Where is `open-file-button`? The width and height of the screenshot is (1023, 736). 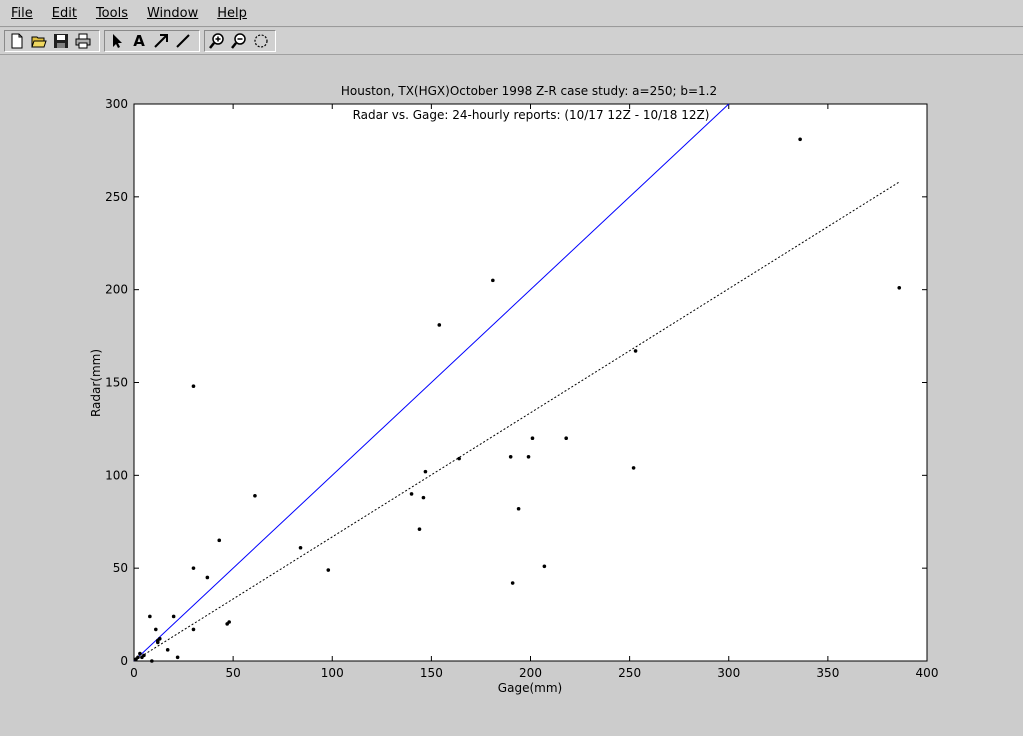 open-file-button is located at coordinates (39, 41).